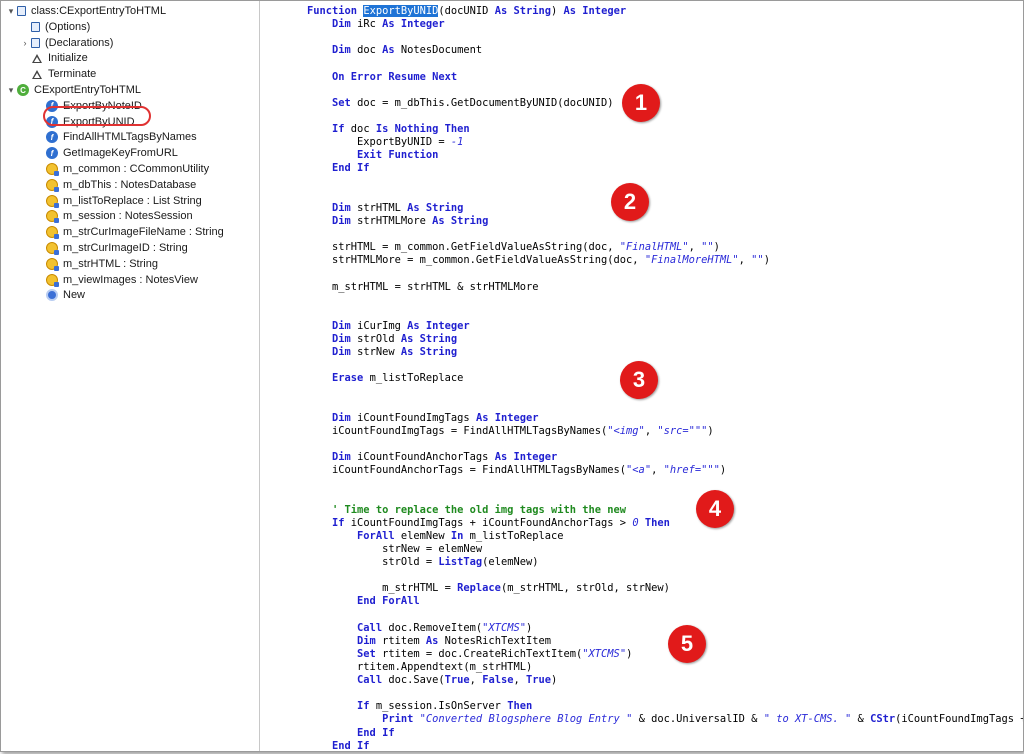  I want to click on code-literal: "", so click(757, 260).